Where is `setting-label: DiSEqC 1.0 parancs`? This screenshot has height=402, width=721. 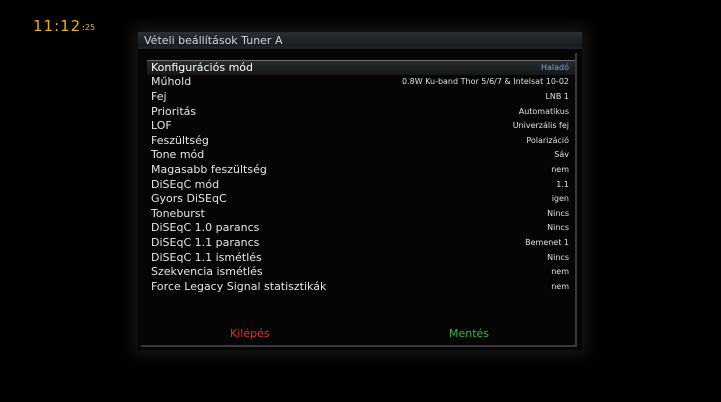 setting-label: DiSEqC 1.0 parancs is located at coordinates (205, 228).